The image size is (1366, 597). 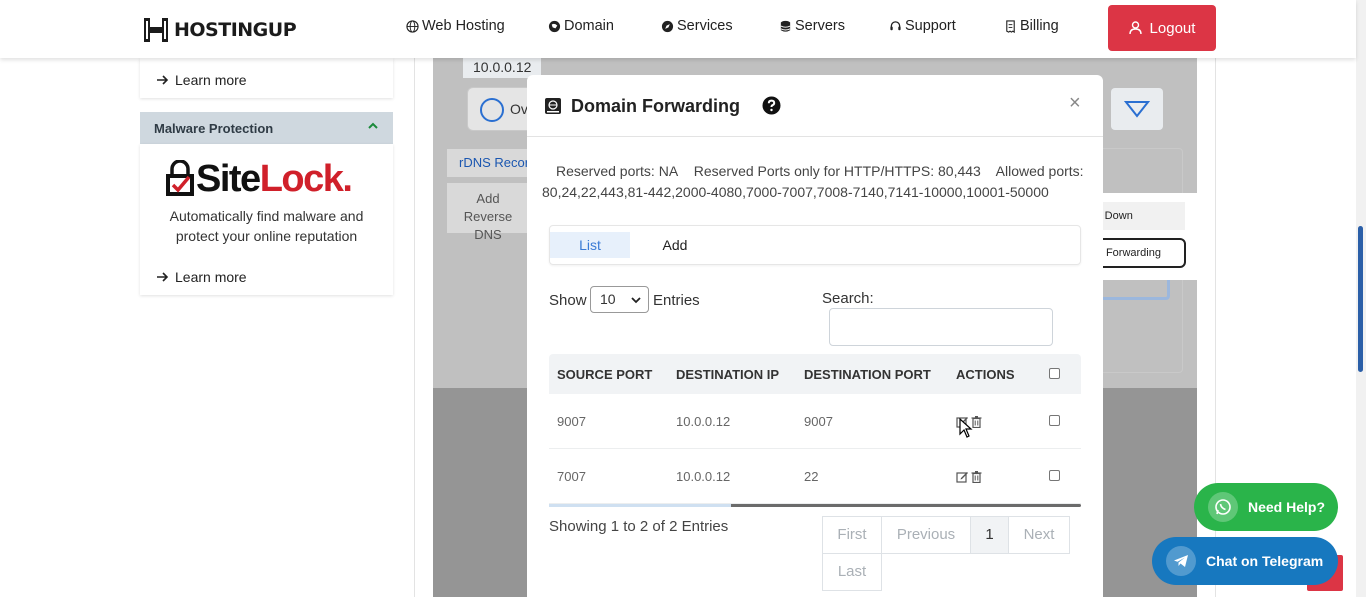 I want to click on learn-more-link-top: Learn more, so click(x=201, y=80).